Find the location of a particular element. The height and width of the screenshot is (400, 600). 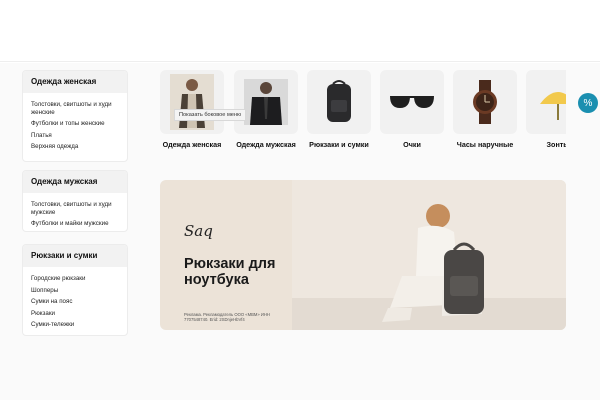

sidebar-group-title: Рюкзаки и сумки is located at coordinates (75, 256).